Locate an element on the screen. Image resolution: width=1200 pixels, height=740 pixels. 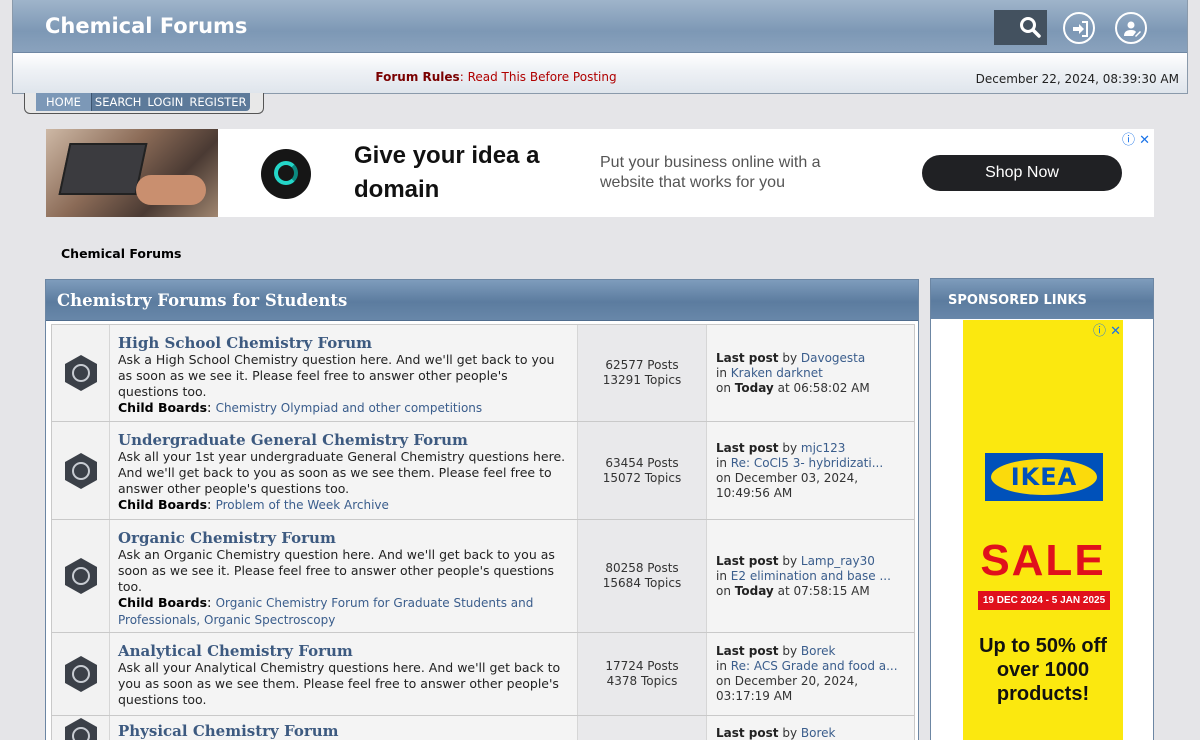
category-title: Chemistry Forums for Students is located at coordinates (202, 300).